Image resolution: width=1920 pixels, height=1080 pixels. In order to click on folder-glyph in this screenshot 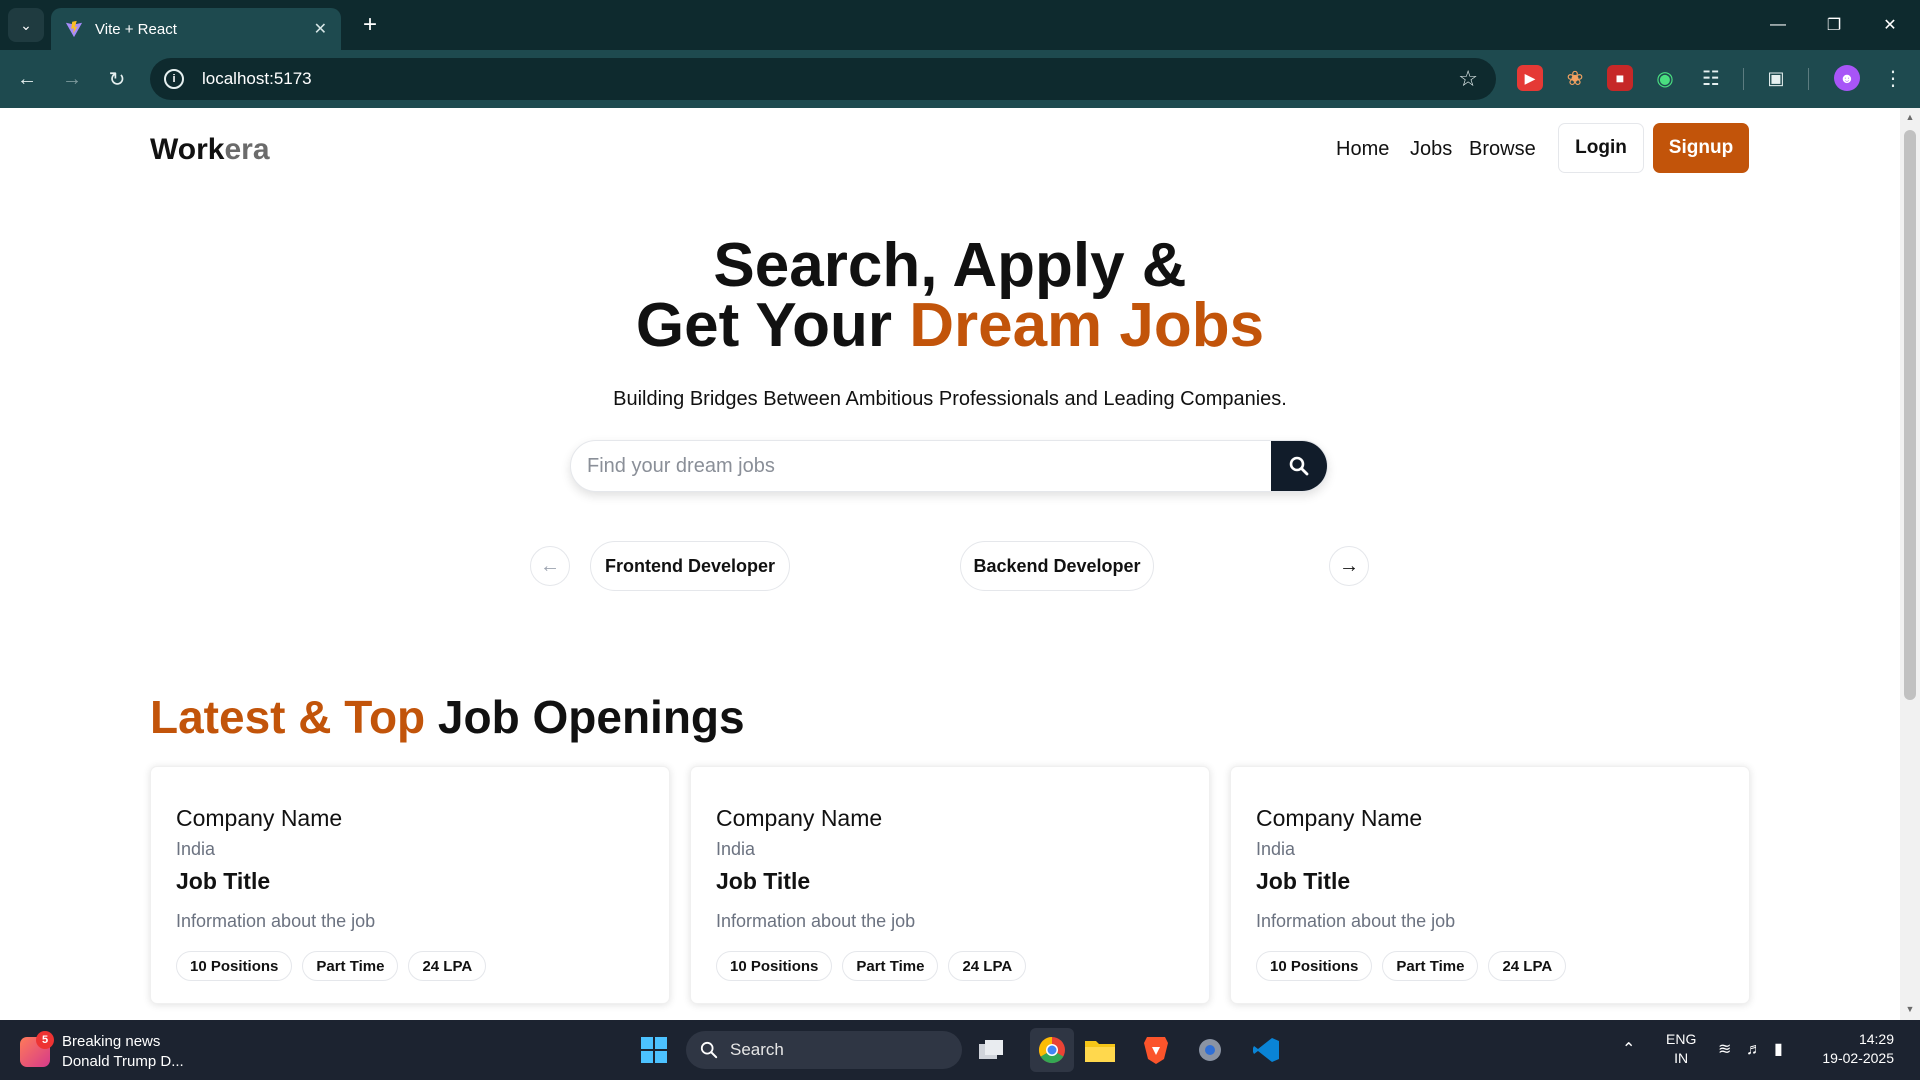, I will do `click(1100, 1051)`.